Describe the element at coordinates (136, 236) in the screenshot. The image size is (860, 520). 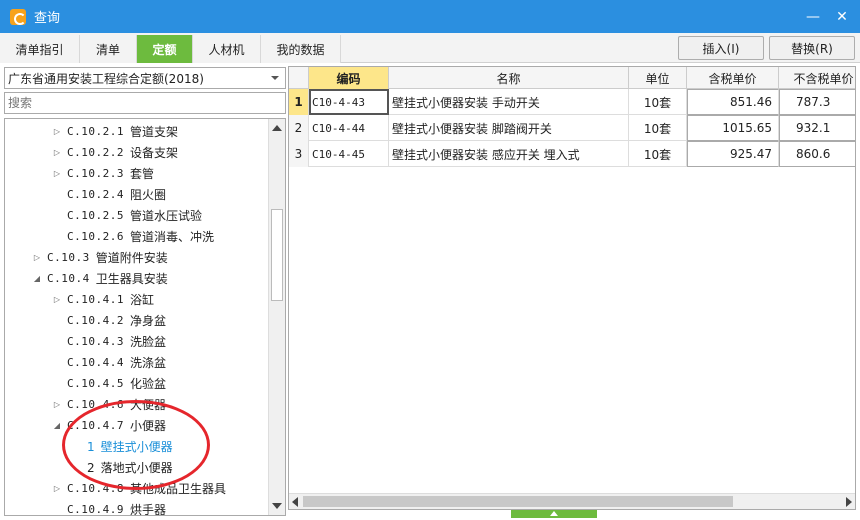
I see `tree-node: C.10.2.6 管道消毒、冲洗` at that location.